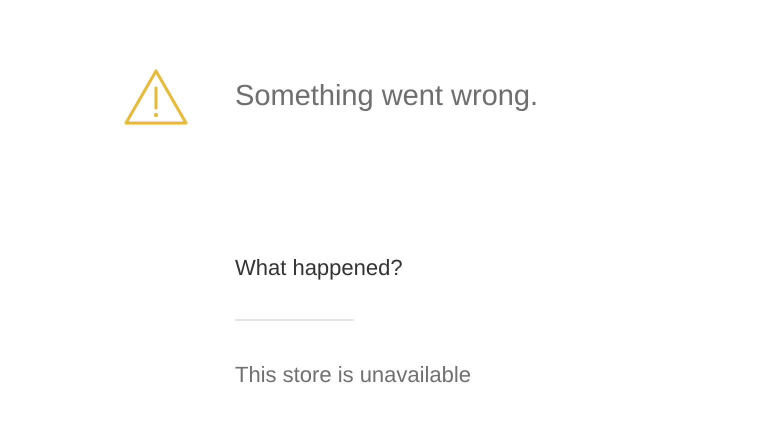 This screenshot has height=432, width=768. Describe the element at coordinates (156, 97) in the screenshot. I see `warning-icon` at that location.